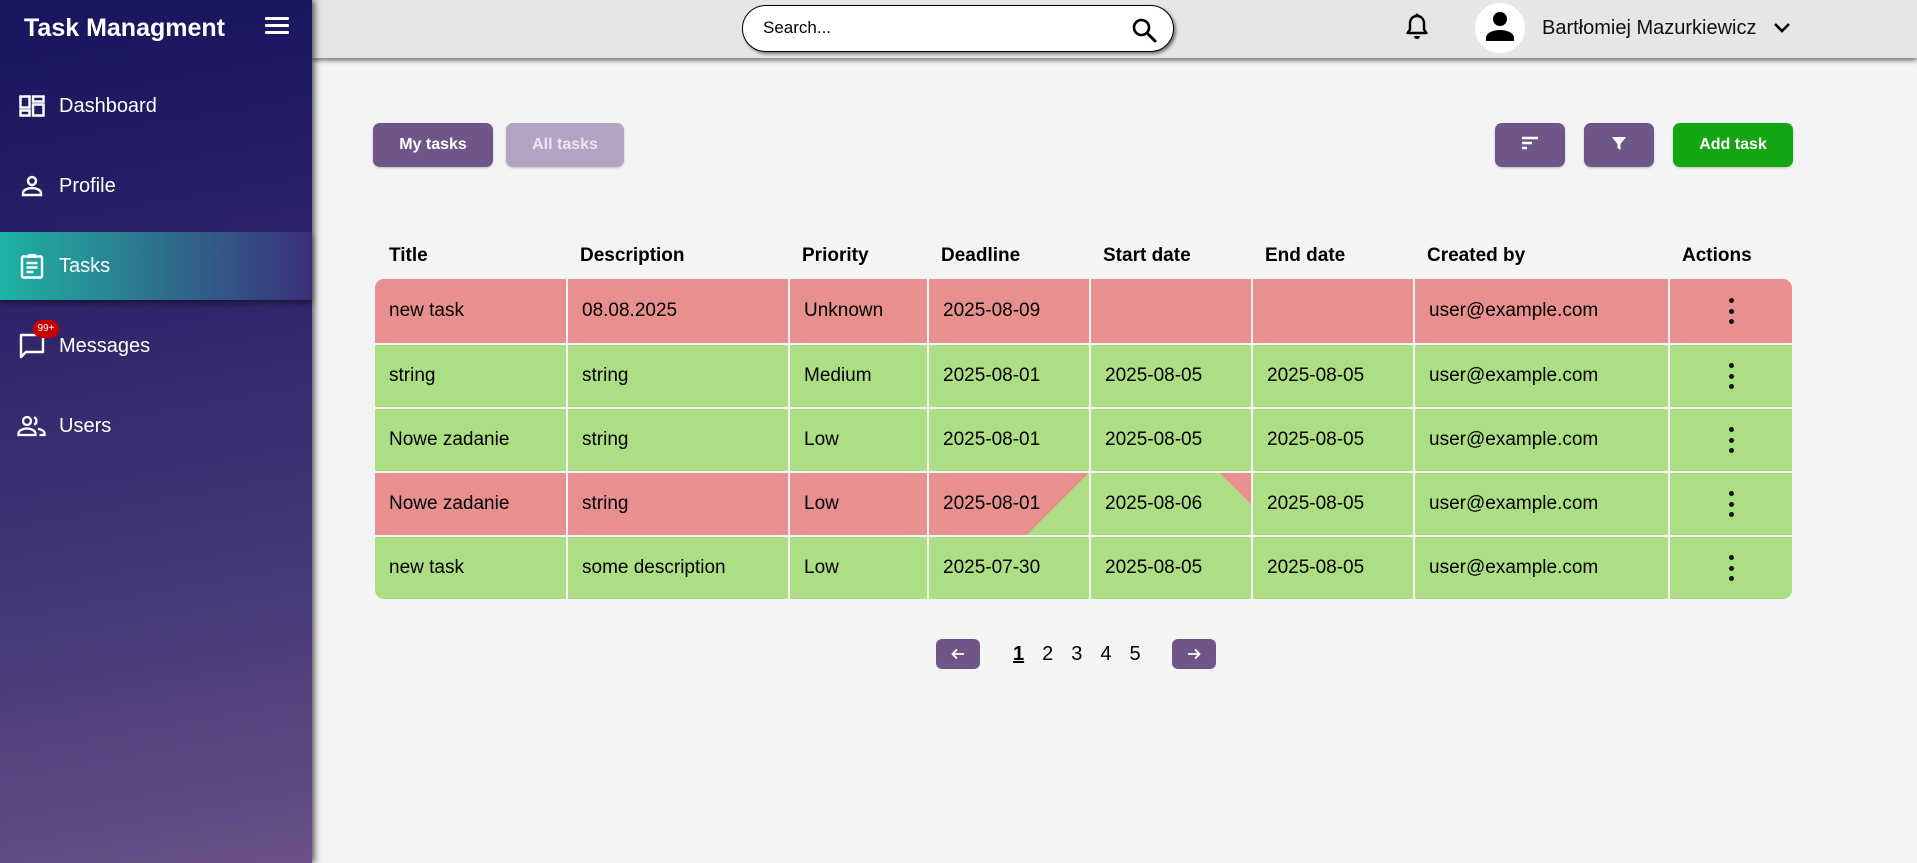 This screenshot has width=1917, height=863. I want to click on pagination: 1 2 3 4 5, so click(1076, 654).